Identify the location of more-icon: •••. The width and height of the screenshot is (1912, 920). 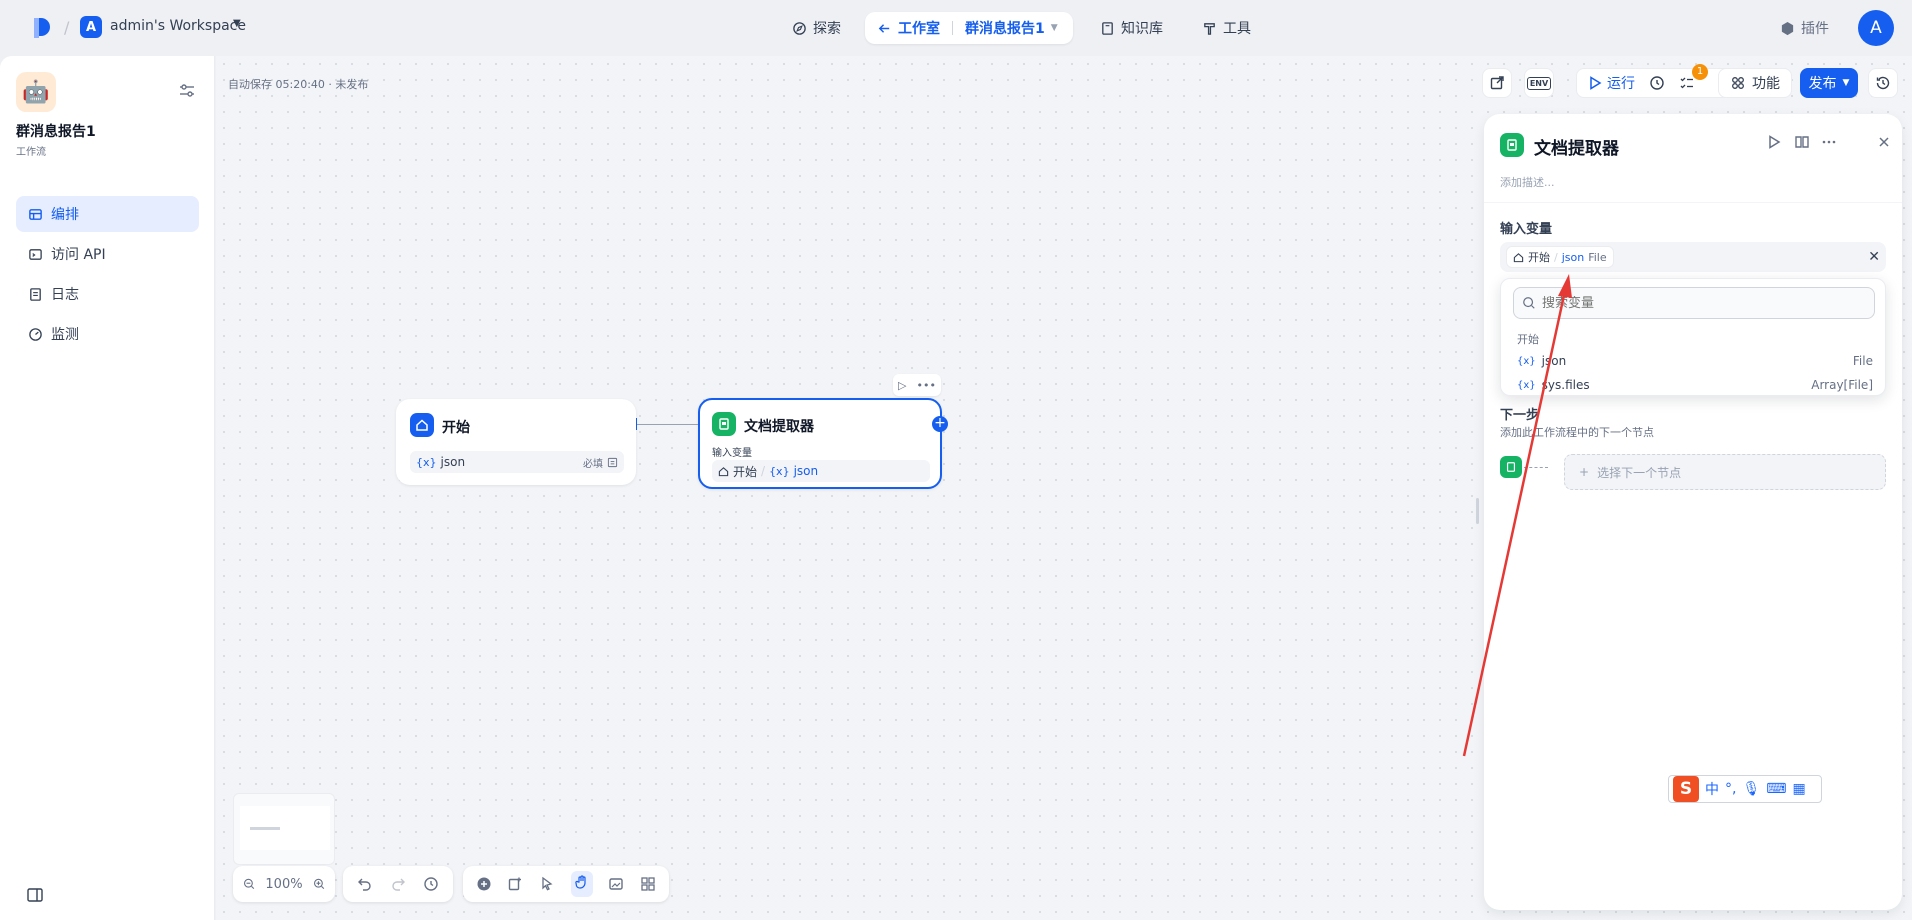
(926, 385).